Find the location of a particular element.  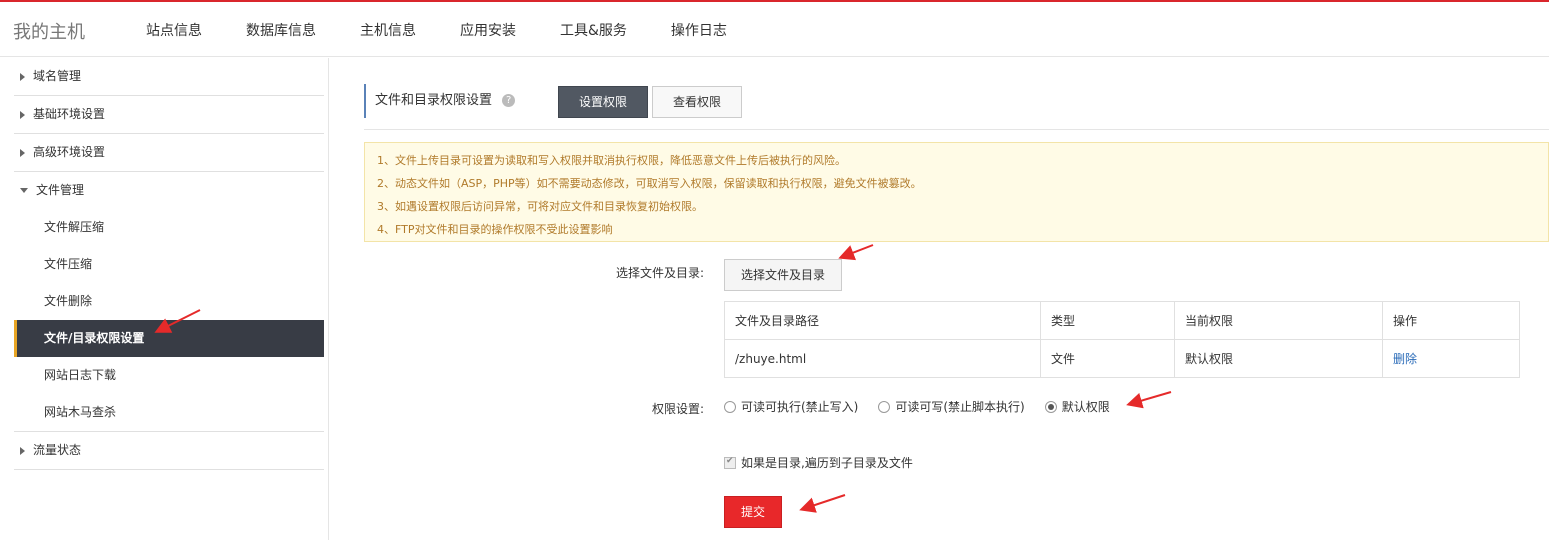

sidebar-item-label: 基础环境设置 is located at coordinates (69, 114).